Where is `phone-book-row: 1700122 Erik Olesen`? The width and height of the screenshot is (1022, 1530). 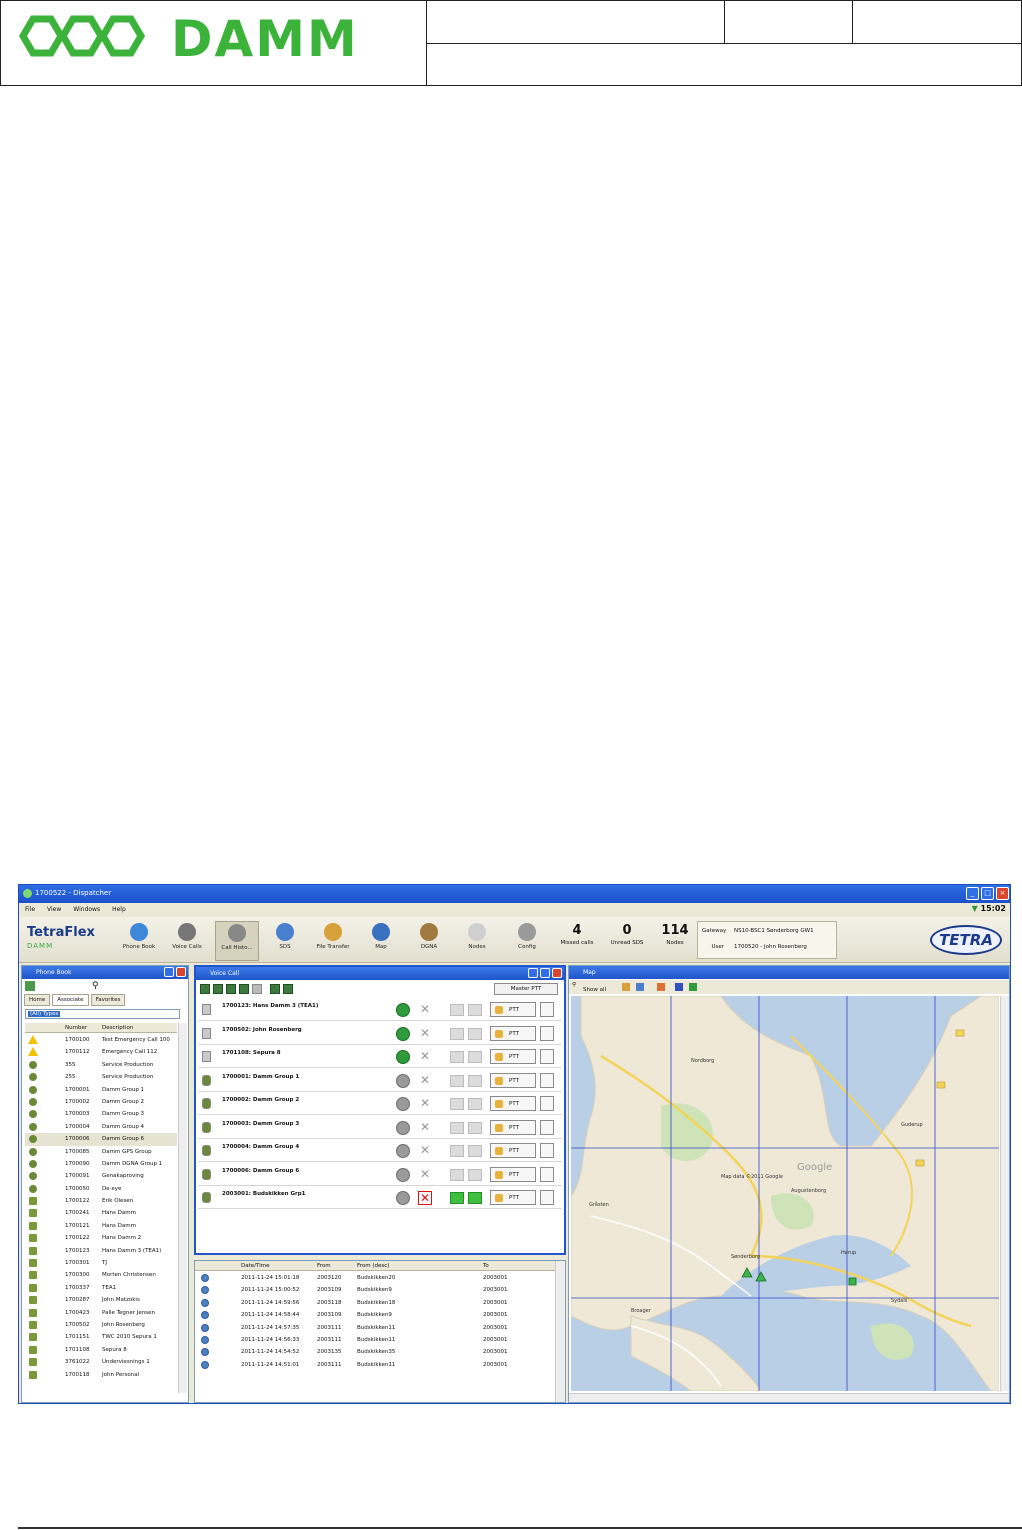 phone-book-row: 1700122 Erik Olesen is located at coordinates (101, 1201).